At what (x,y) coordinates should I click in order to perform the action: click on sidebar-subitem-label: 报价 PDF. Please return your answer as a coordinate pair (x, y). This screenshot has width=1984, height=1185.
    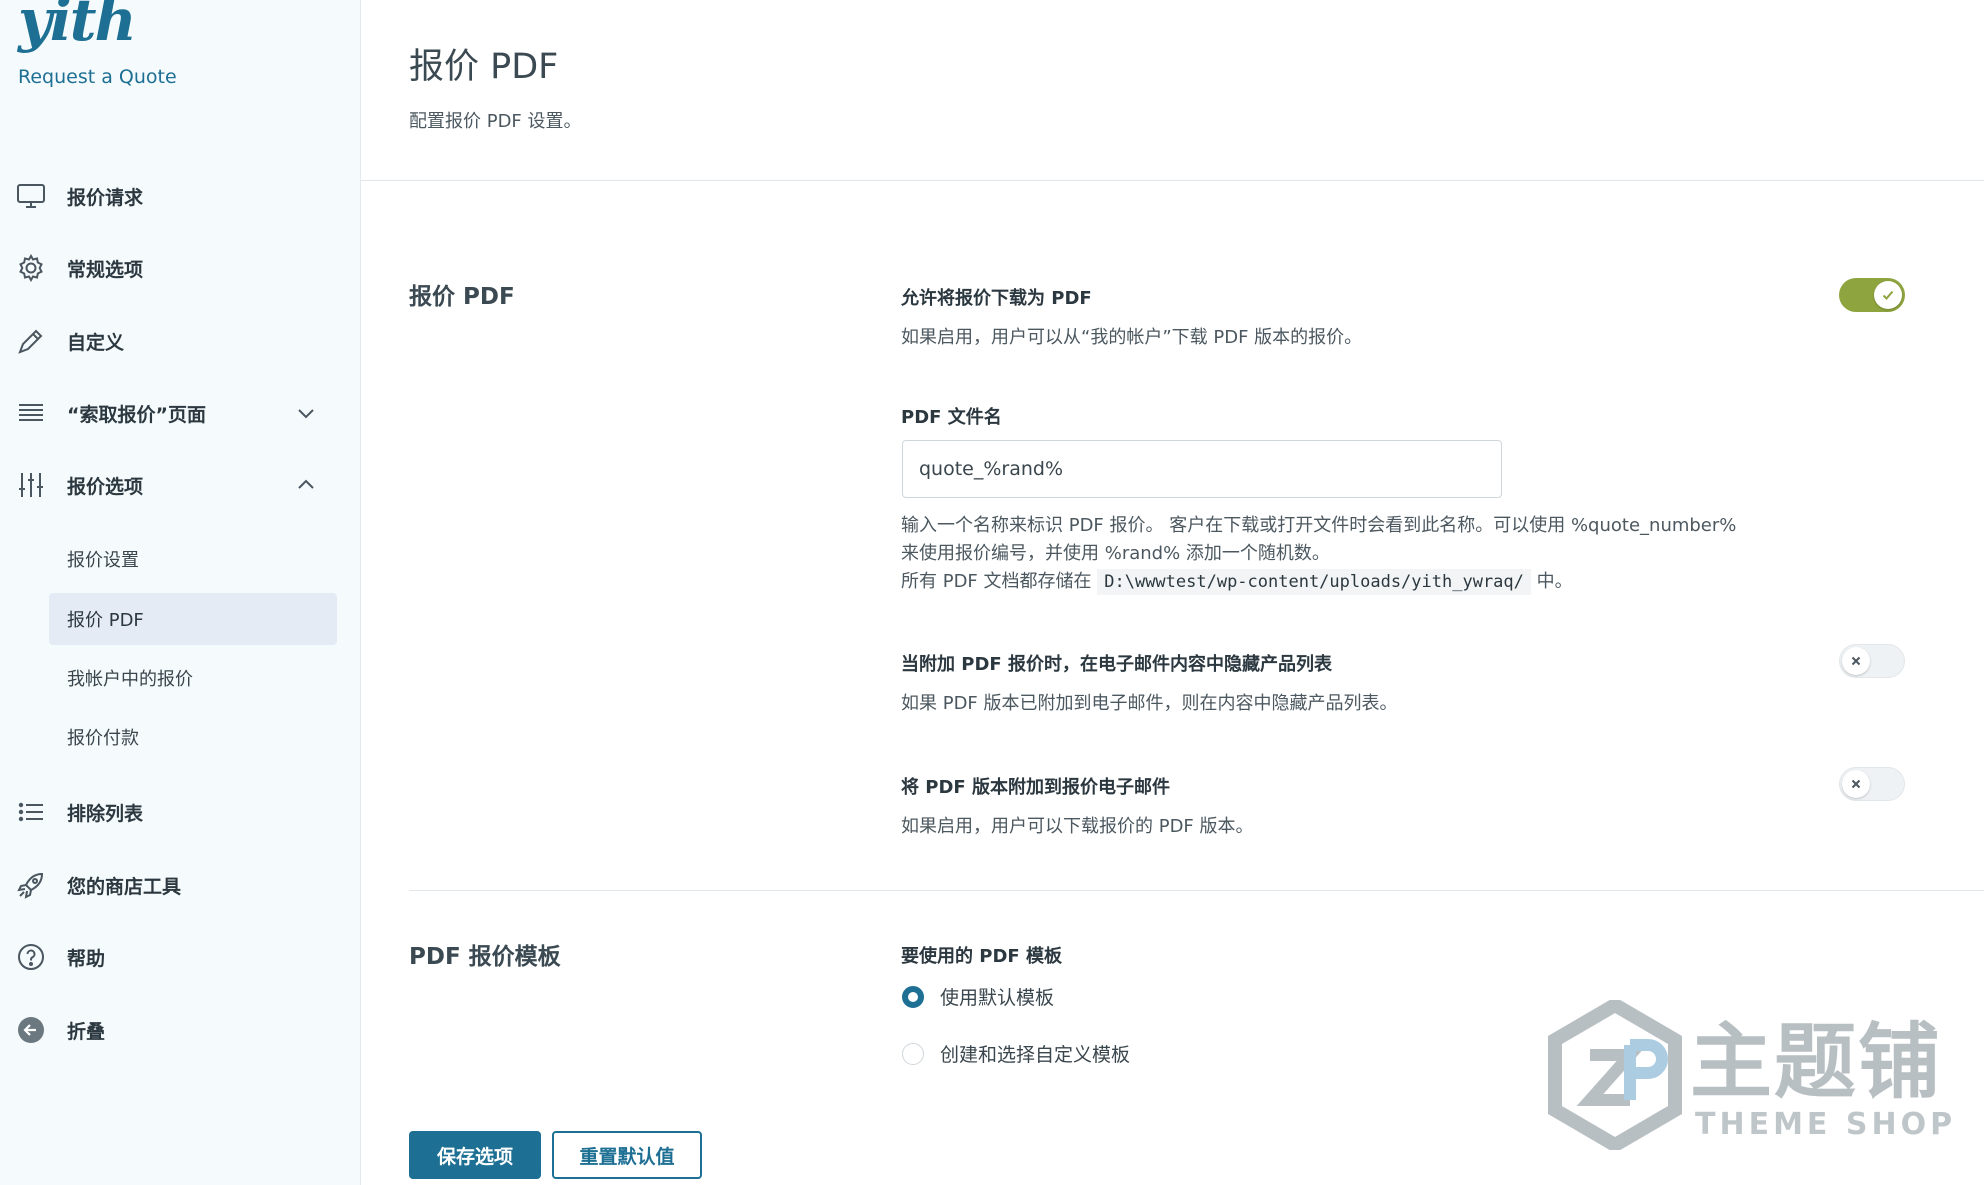
    Looking at the image, I should click on (105, 620).